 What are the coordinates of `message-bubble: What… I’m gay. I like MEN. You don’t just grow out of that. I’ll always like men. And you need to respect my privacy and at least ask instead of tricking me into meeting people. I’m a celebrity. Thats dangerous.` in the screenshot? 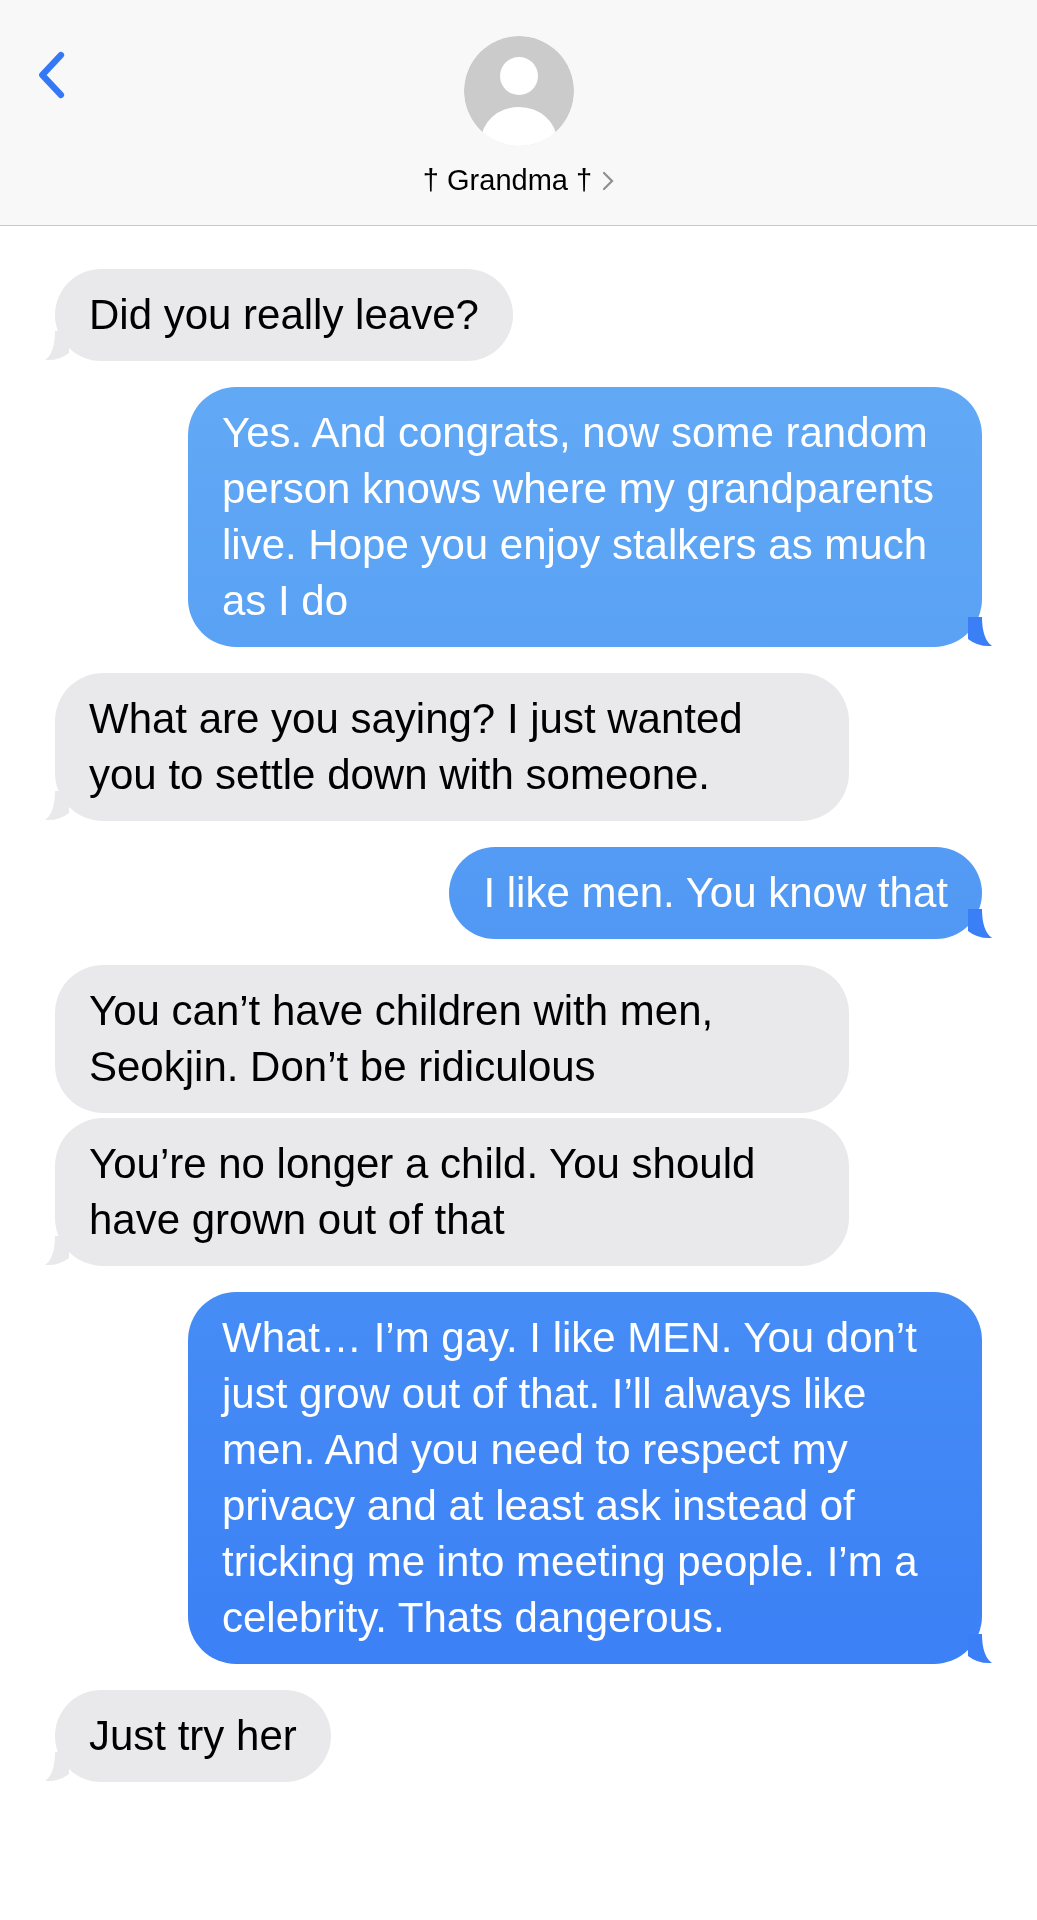 It's located at (585, 1478).